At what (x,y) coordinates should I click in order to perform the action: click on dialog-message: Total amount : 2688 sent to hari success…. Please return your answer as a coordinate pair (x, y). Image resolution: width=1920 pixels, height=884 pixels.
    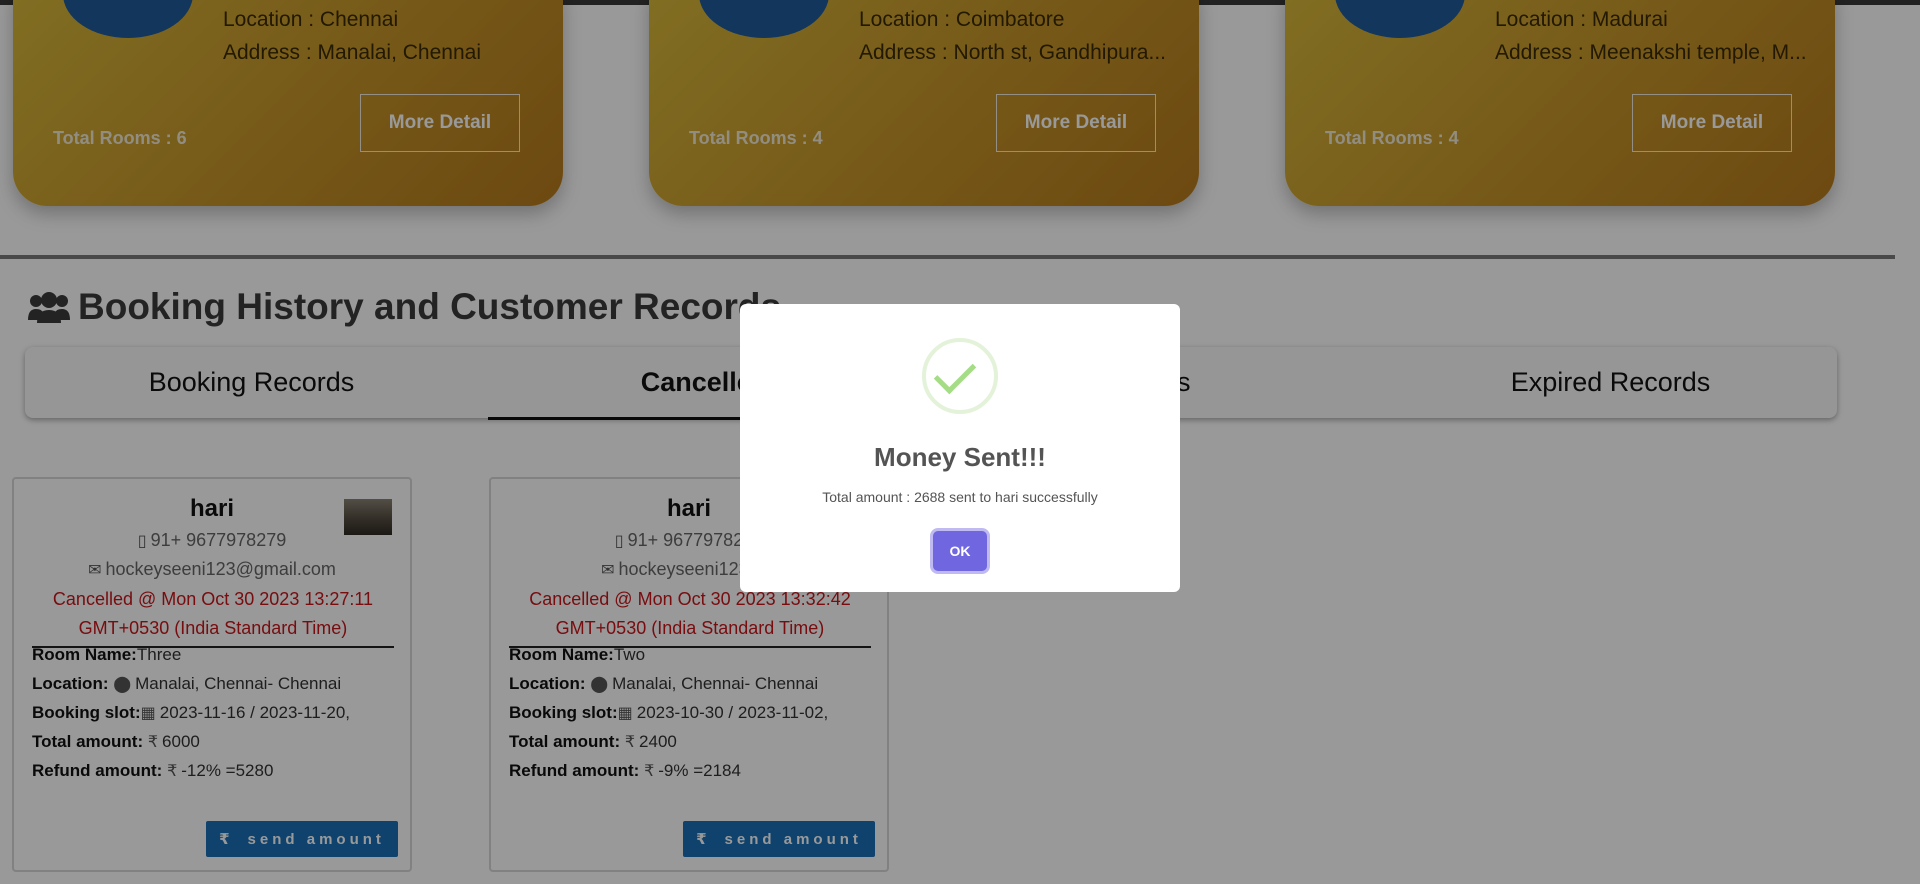
    Looking at the image, I should click on (960, 497).